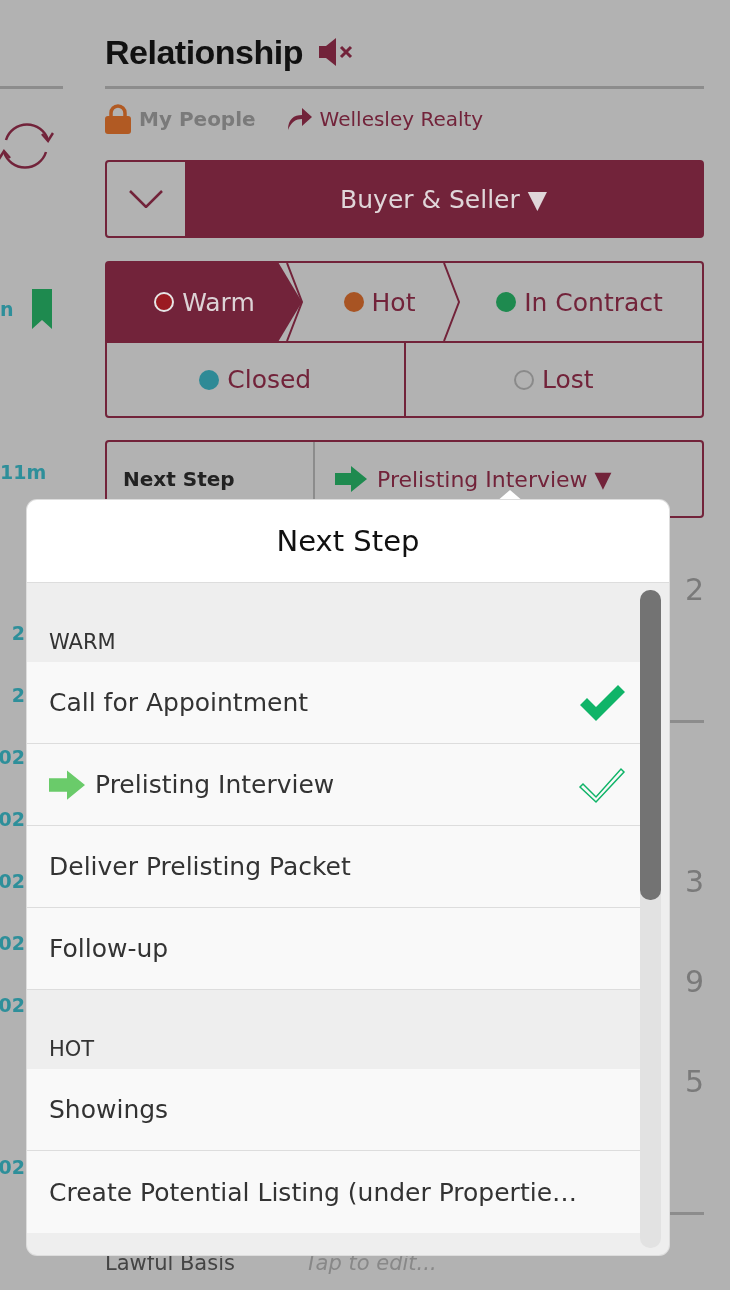 This screenshot has width=730, height=1290. What do you see at coordinates (41, 309) in the screenshot?
I see `bookmark-icon` at bounding box center [41, 309].